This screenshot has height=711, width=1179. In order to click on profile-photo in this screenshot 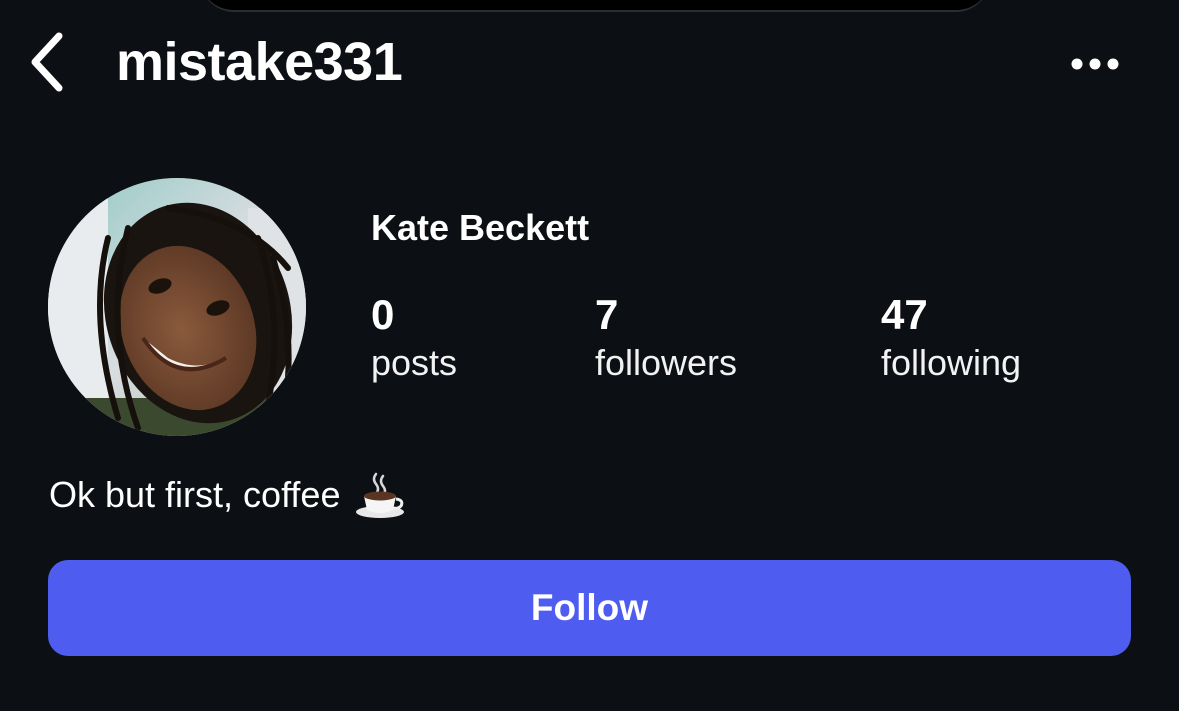, I will do `click(177, 307)`.